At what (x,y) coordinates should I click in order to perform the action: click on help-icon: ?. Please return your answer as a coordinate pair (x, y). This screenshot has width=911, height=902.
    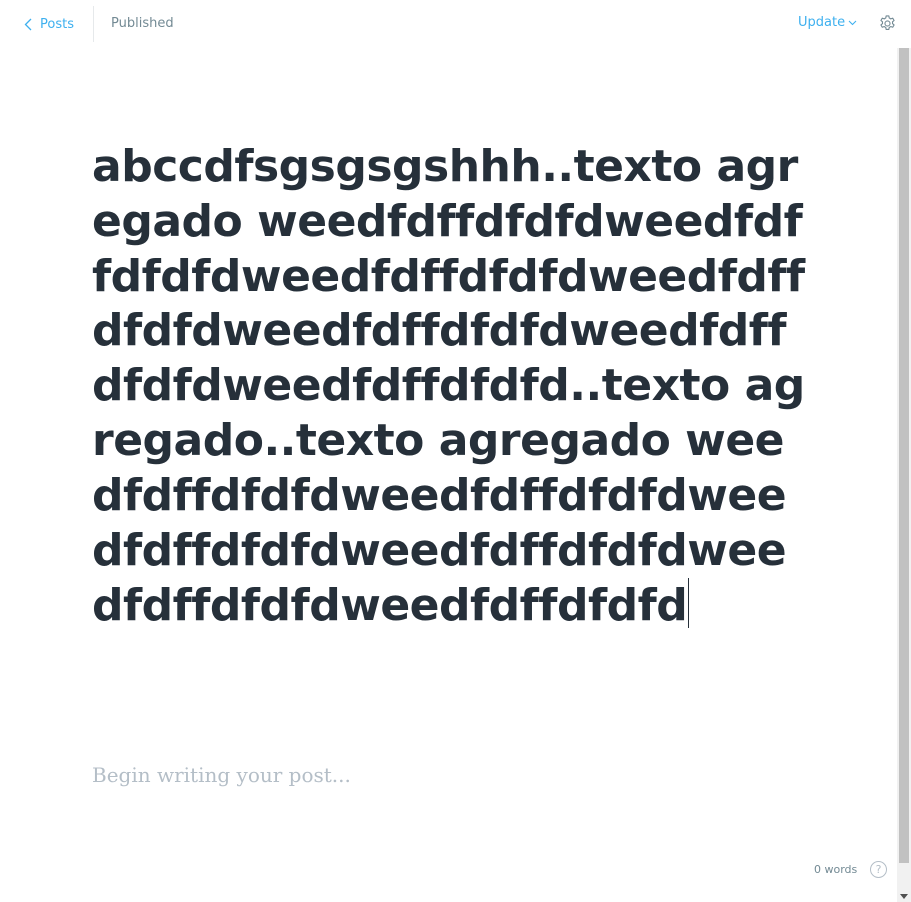
    Looking at the image, I should click on (878, 869).